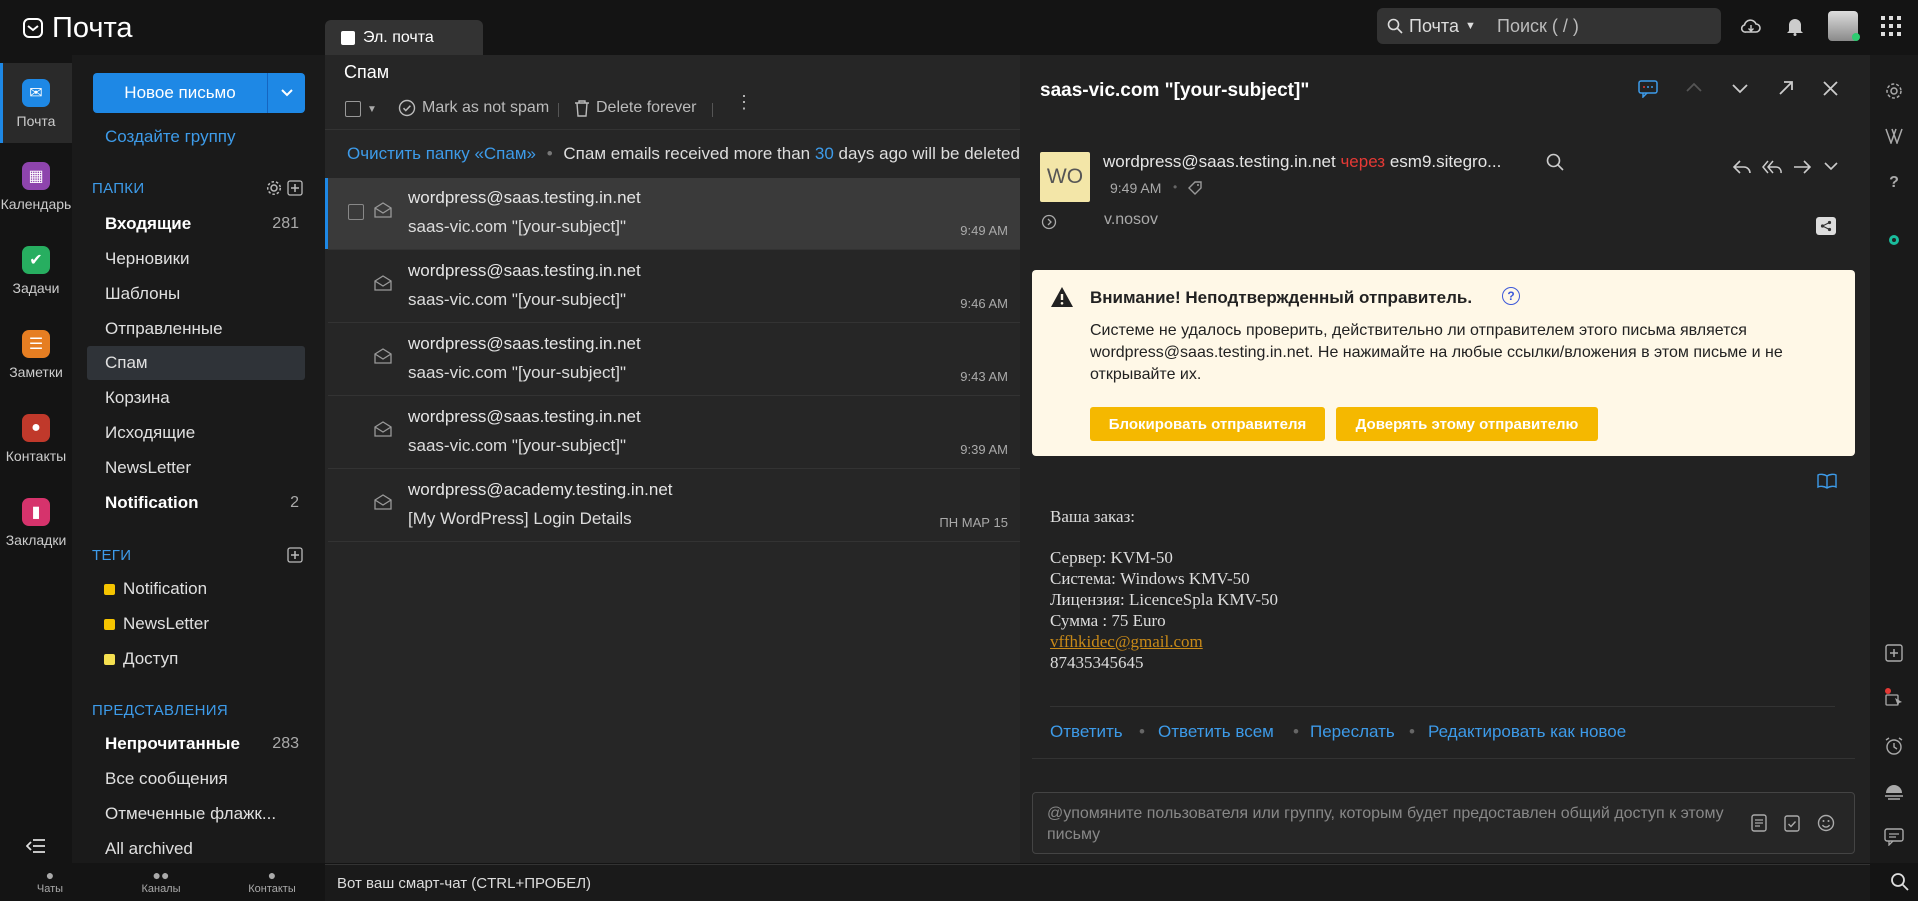  Describe the element at coordinates (165, 588) in the screenshot. I see `tag-label: Notification` at that location.